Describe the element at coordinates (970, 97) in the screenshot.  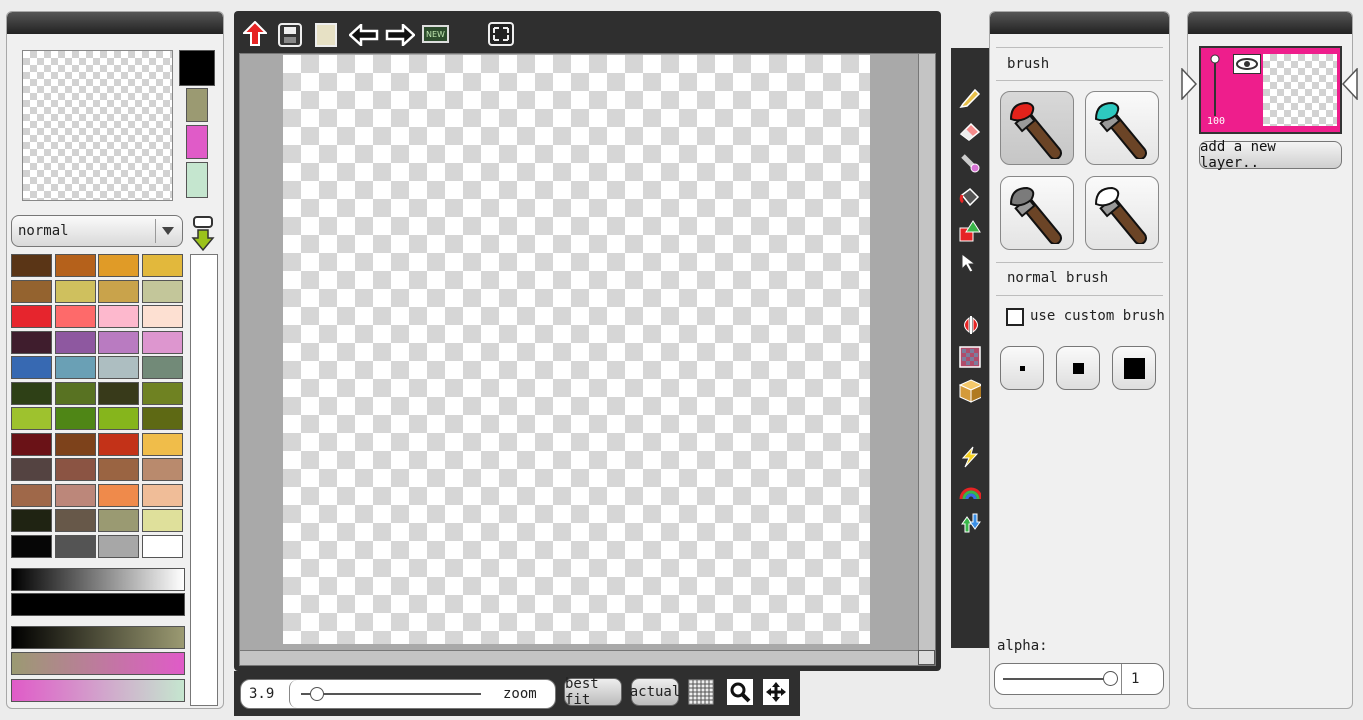
I see `pencil-icon` at that location.